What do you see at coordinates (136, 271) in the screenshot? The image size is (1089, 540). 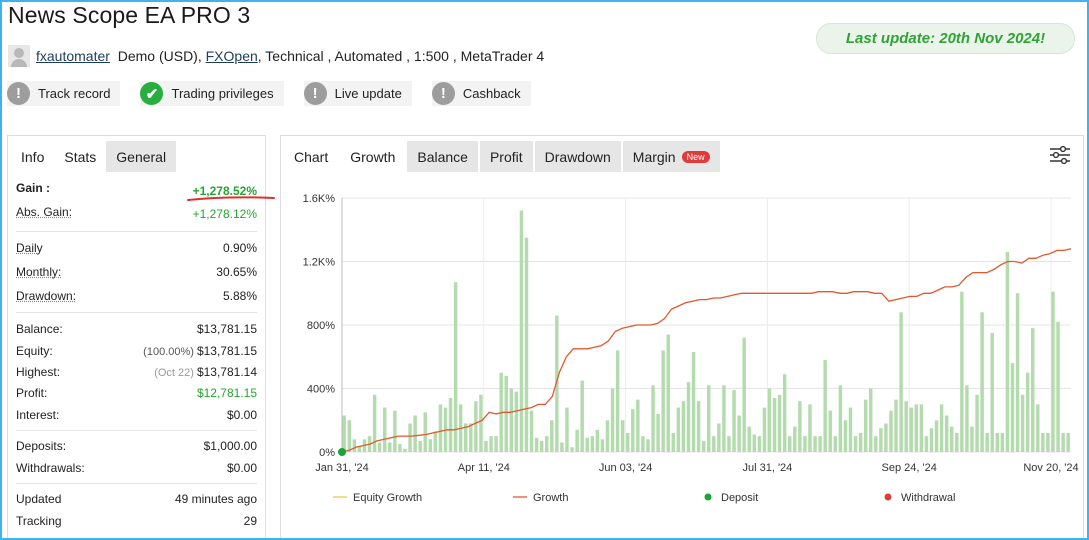 I see `stat-monthly: Monthly: 30.65%` at bounding box center [136, 271].